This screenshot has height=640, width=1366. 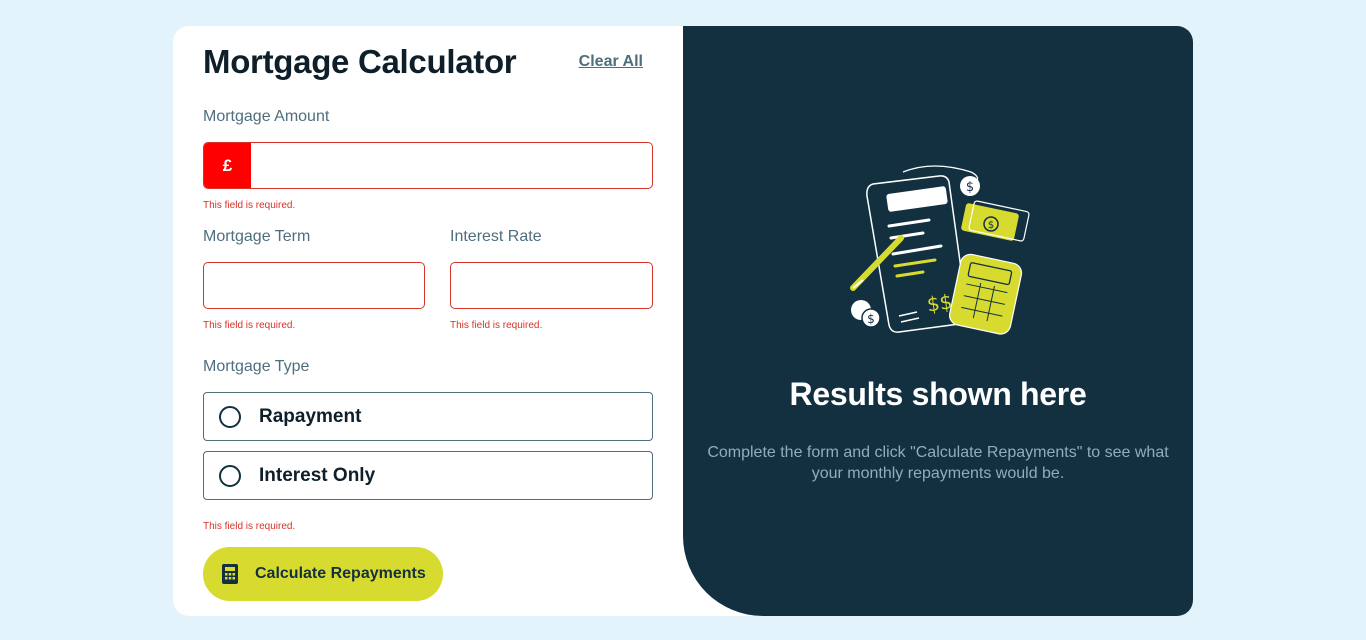 I want to click on radio-option-interest-only: Interest Only, so click(x=428, y=475).